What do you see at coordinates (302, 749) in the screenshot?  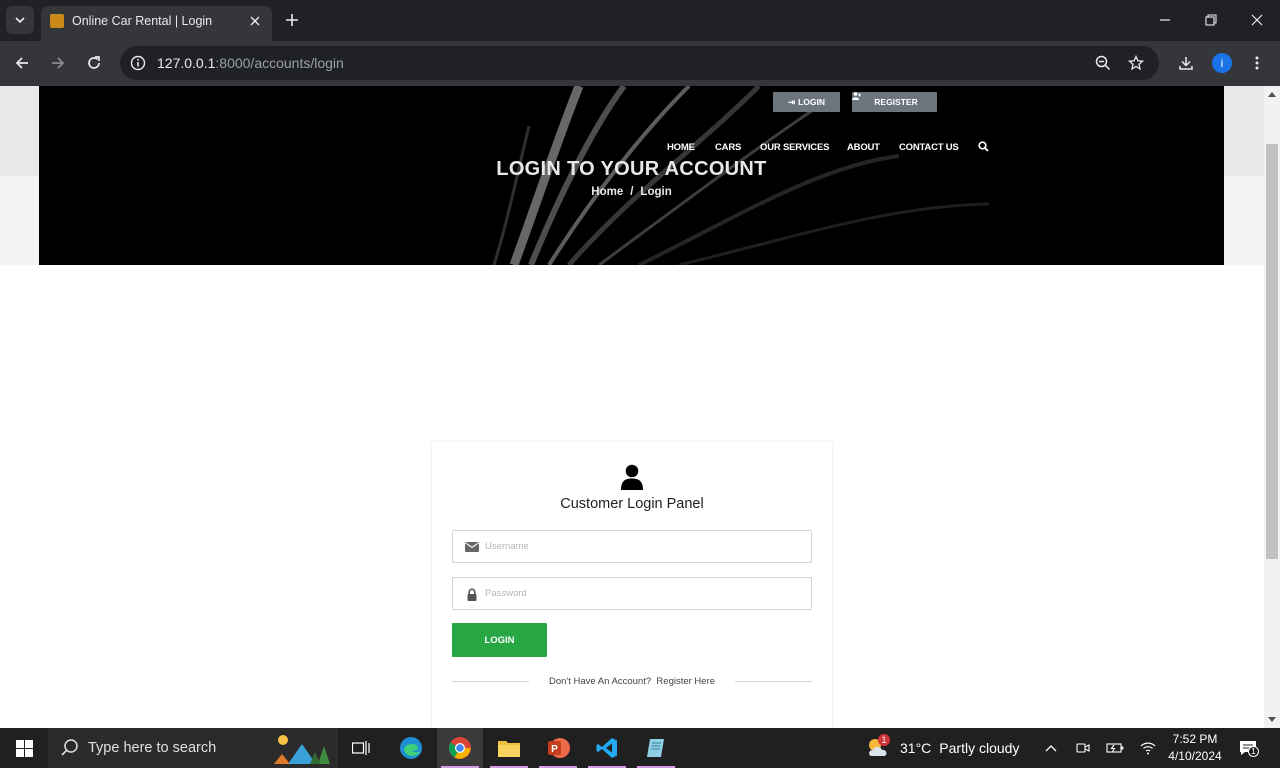 I see `search-highlight-illustration-icon` at bounding box center [302, 749].